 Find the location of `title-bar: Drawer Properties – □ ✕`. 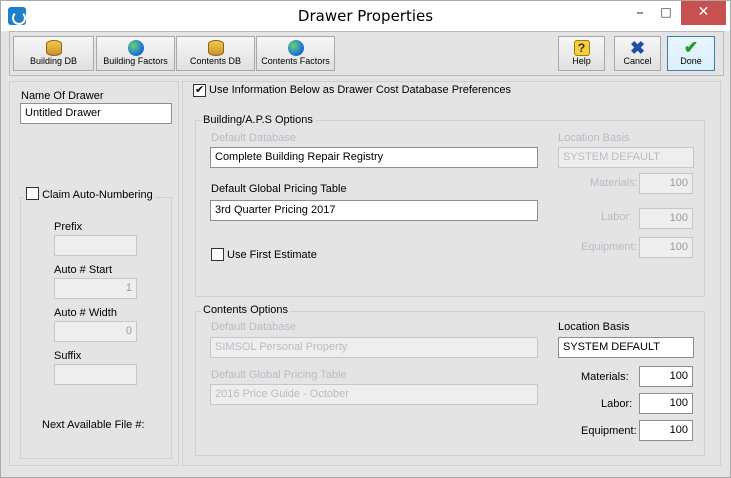

title-bar: Drawer Properties – □ ✕ is located at coordinates (365, 16).